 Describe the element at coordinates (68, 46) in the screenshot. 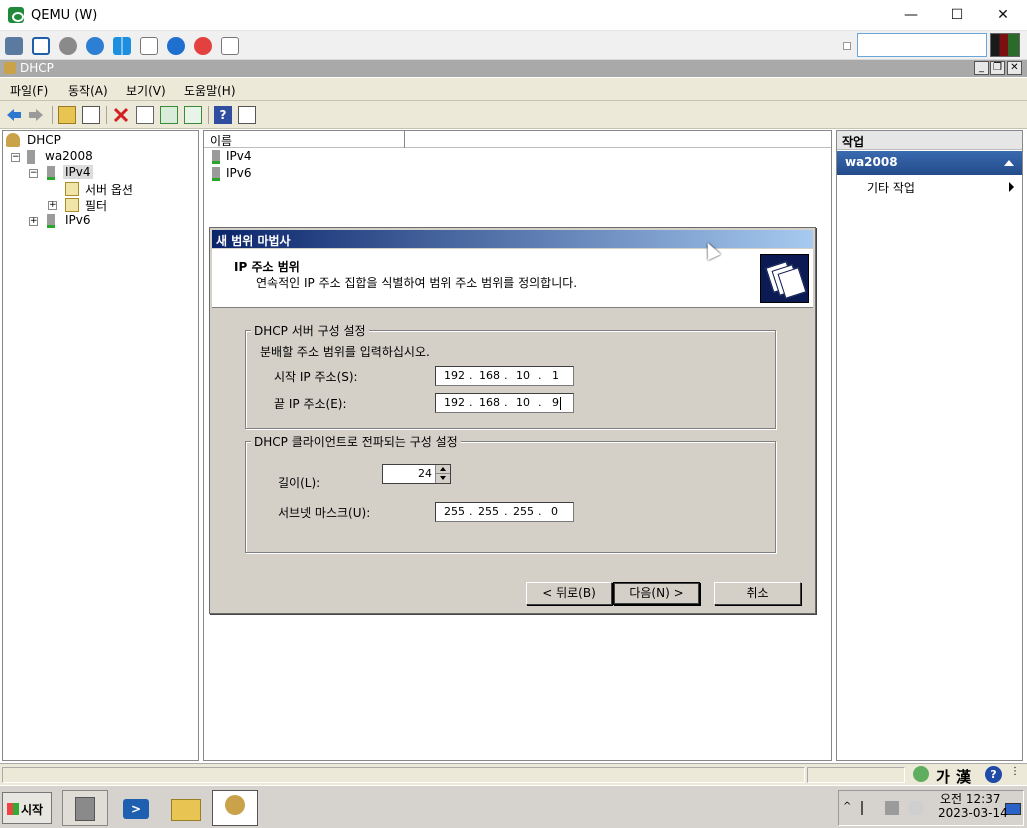

I see `gear-icon` at that location.